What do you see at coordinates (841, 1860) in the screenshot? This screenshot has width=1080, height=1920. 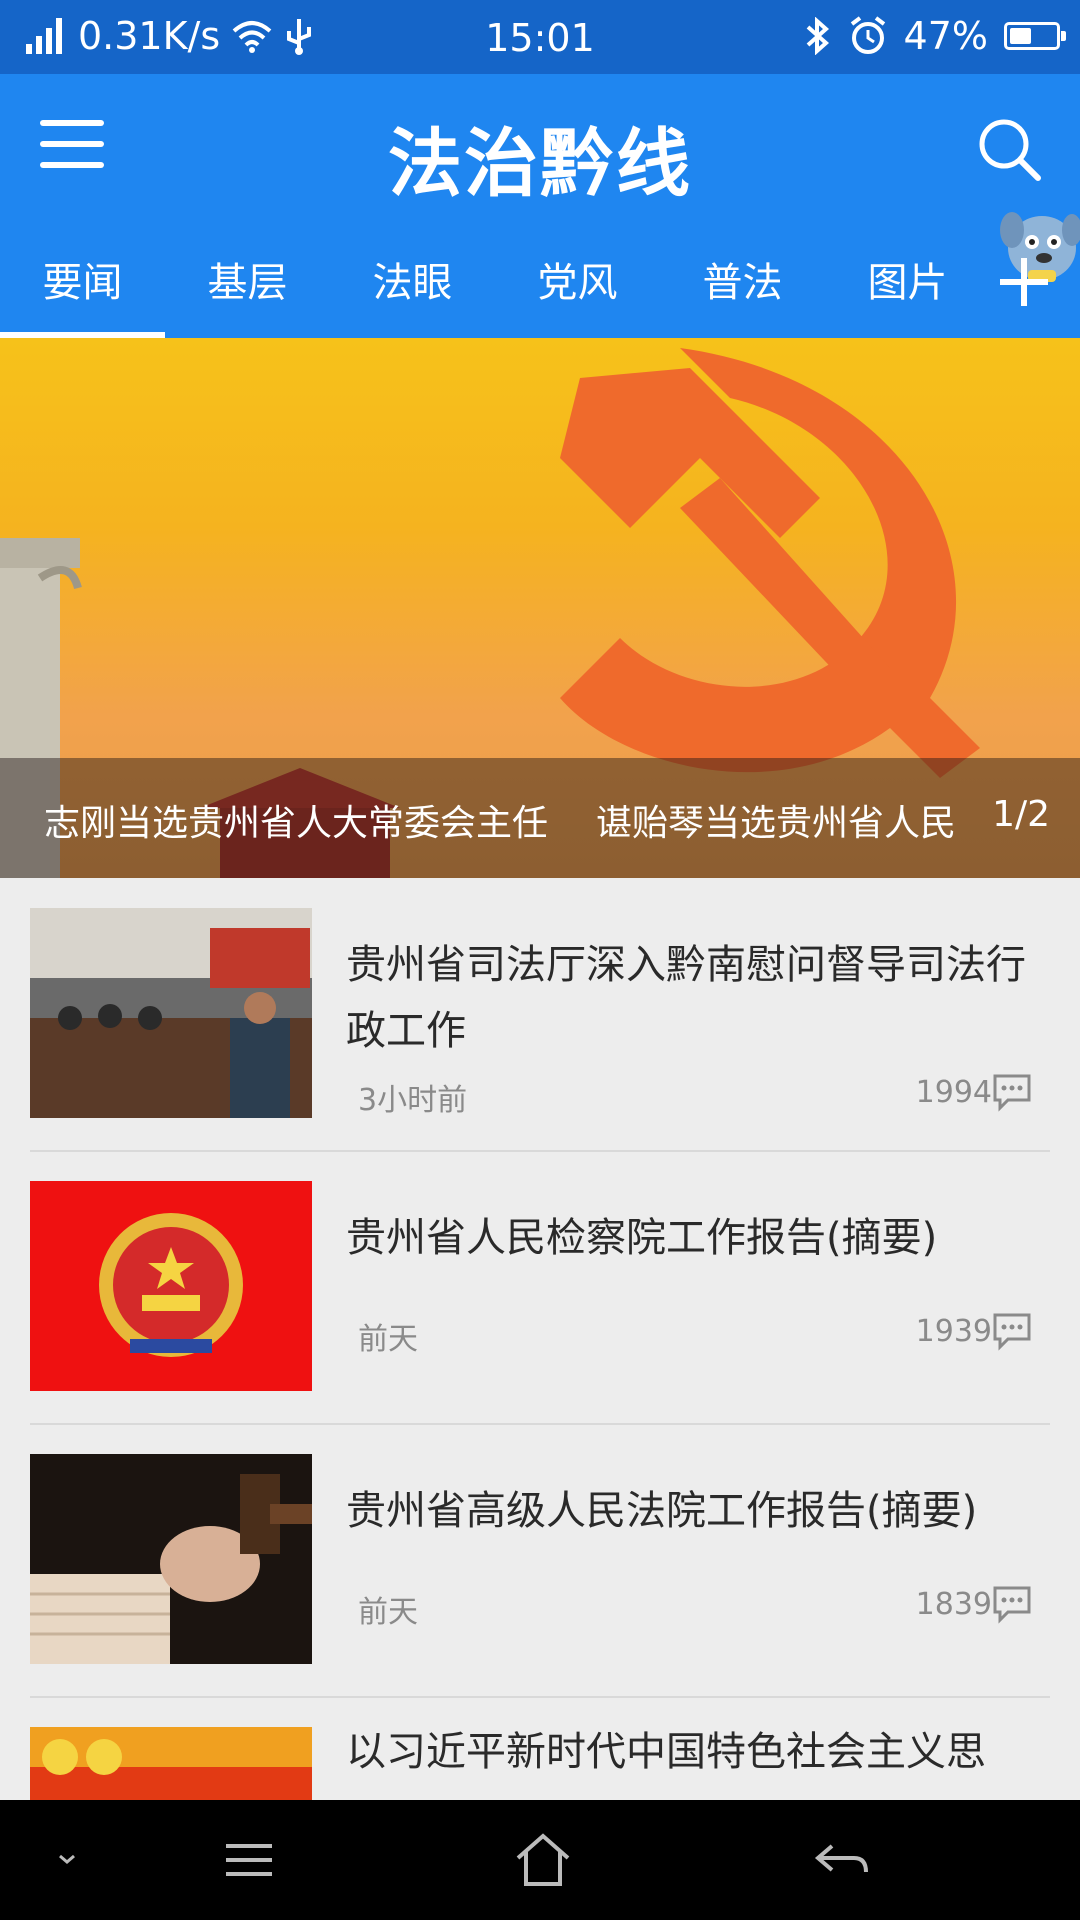 I see `back-icon` at bounding box center [841, 1860].